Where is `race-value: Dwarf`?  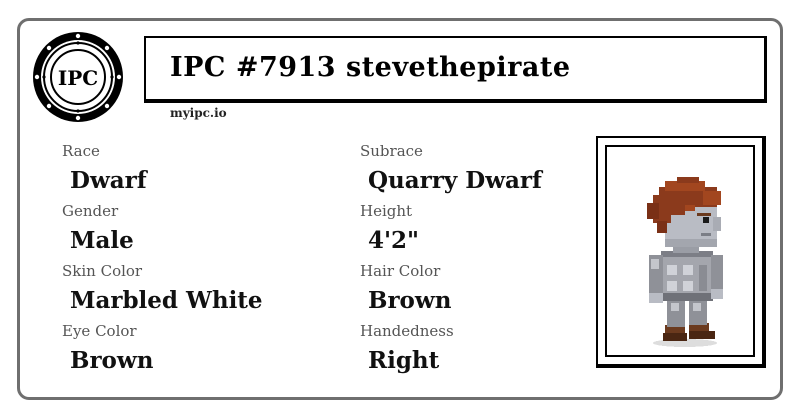 race-value: Dwarf is located at coordinates (108, 180).